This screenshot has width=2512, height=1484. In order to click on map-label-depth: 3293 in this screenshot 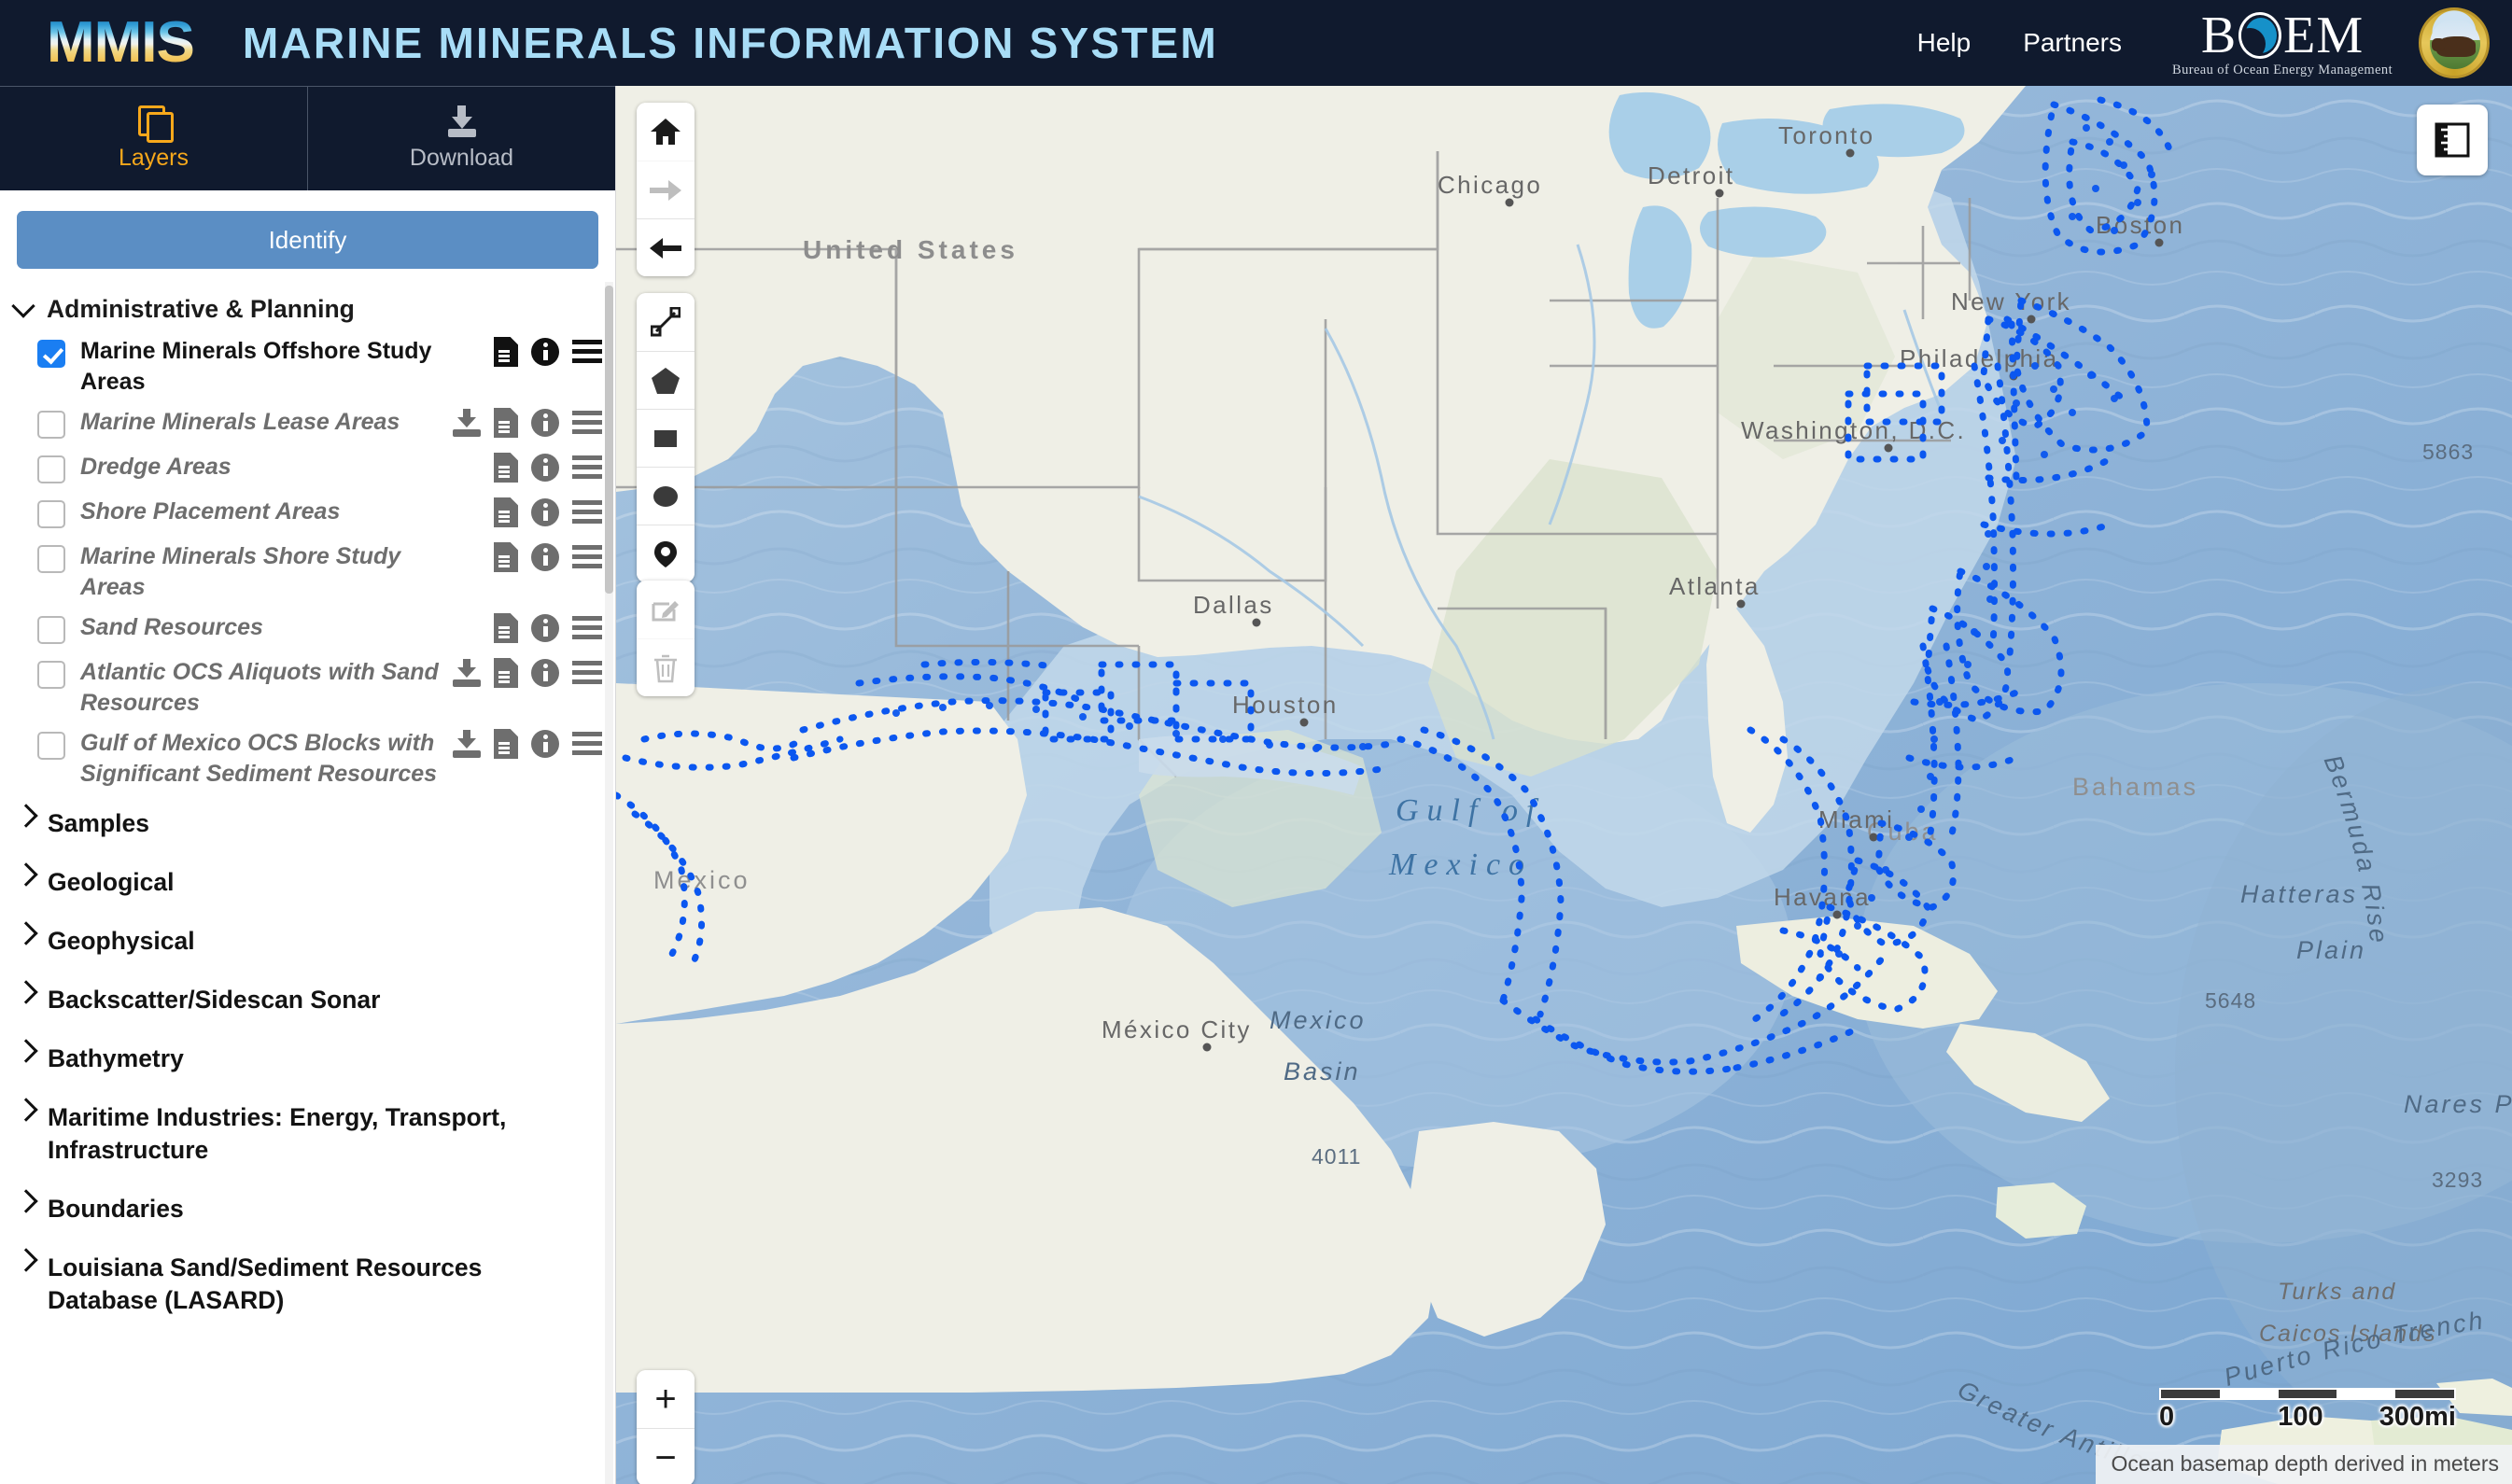, I will do `click(2457, 1180)`.